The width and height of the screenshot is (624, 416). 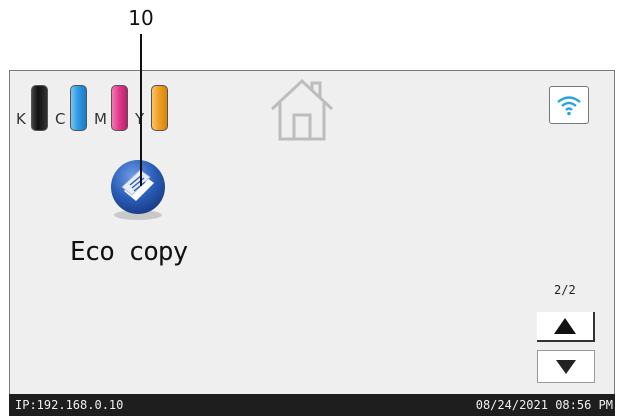 What do you see at coordinates (39, 108) in the screenshot?
I see `black-cartridge` at bounding box center [39, 108].